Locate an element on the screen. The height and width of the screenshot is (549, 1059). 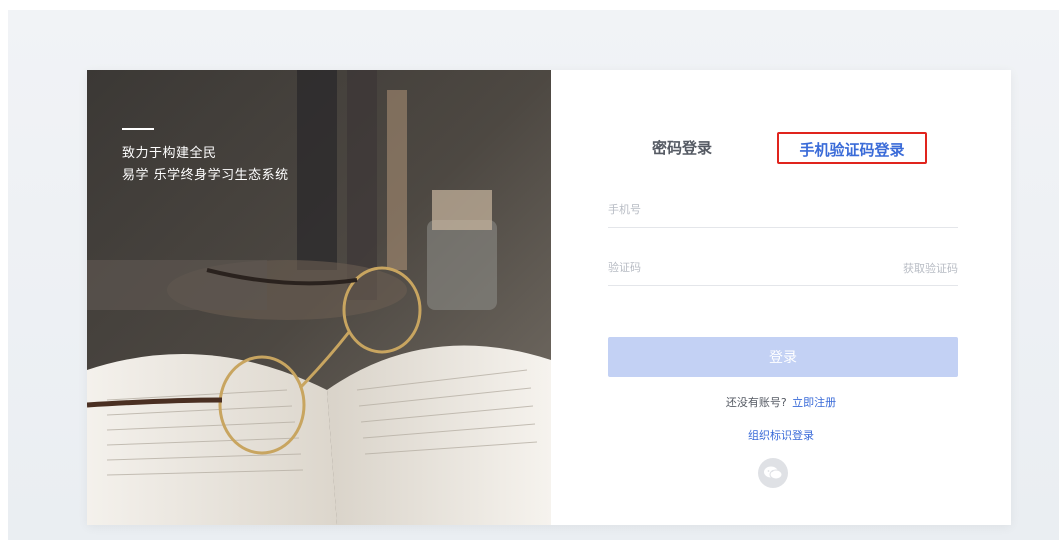
login-button: 登录 is located at coordinates (783, 357).